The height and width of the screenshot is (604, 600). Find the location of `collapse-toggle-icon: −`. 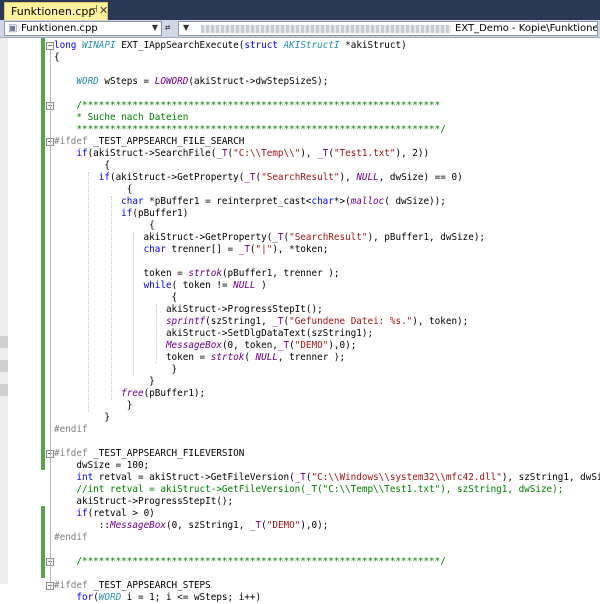

collapse-toggle-icon: − is located at coordinates (50, 46).